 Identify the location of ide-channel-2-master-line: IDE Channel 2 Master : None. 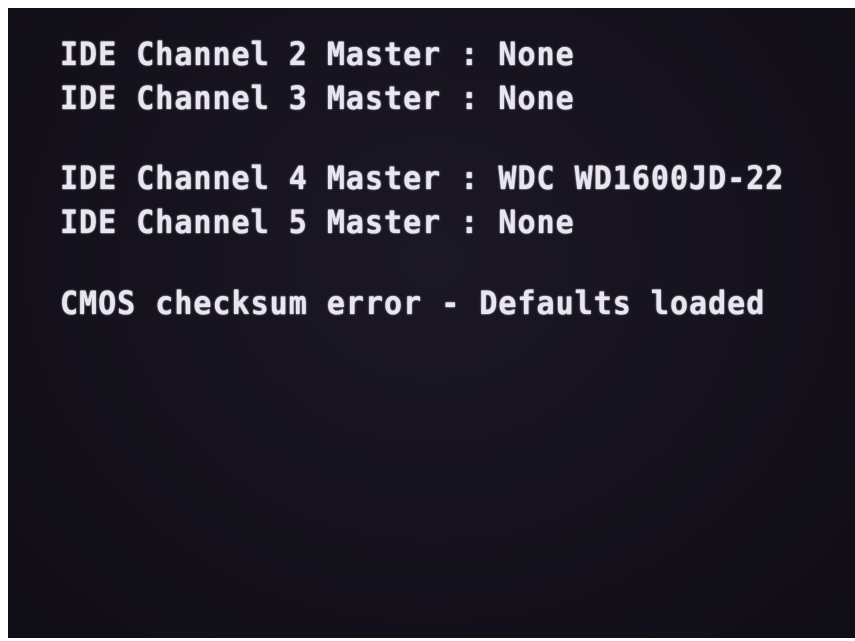
(317, 55).